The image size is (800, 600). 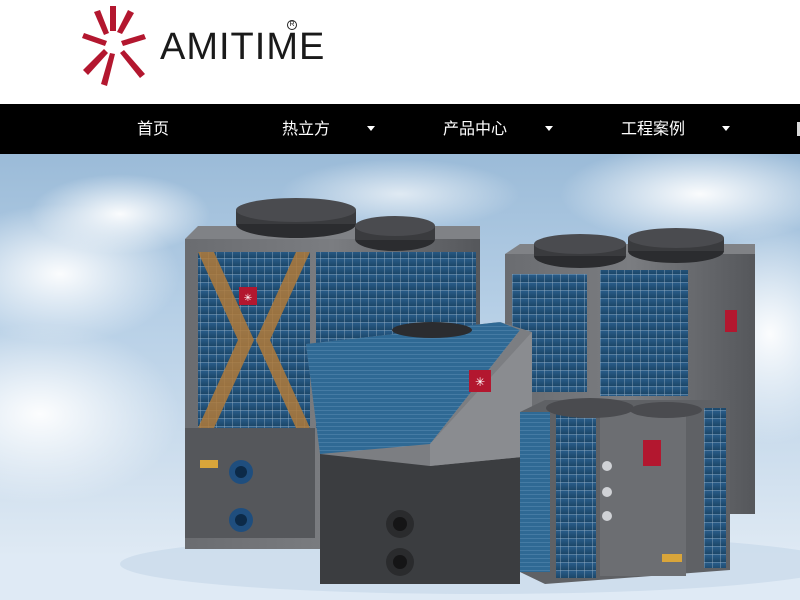 What do you see at coordinates (114, 46) in the screenshot?
I see `logo-sunburst-icon` at bounding box center [114, 46].